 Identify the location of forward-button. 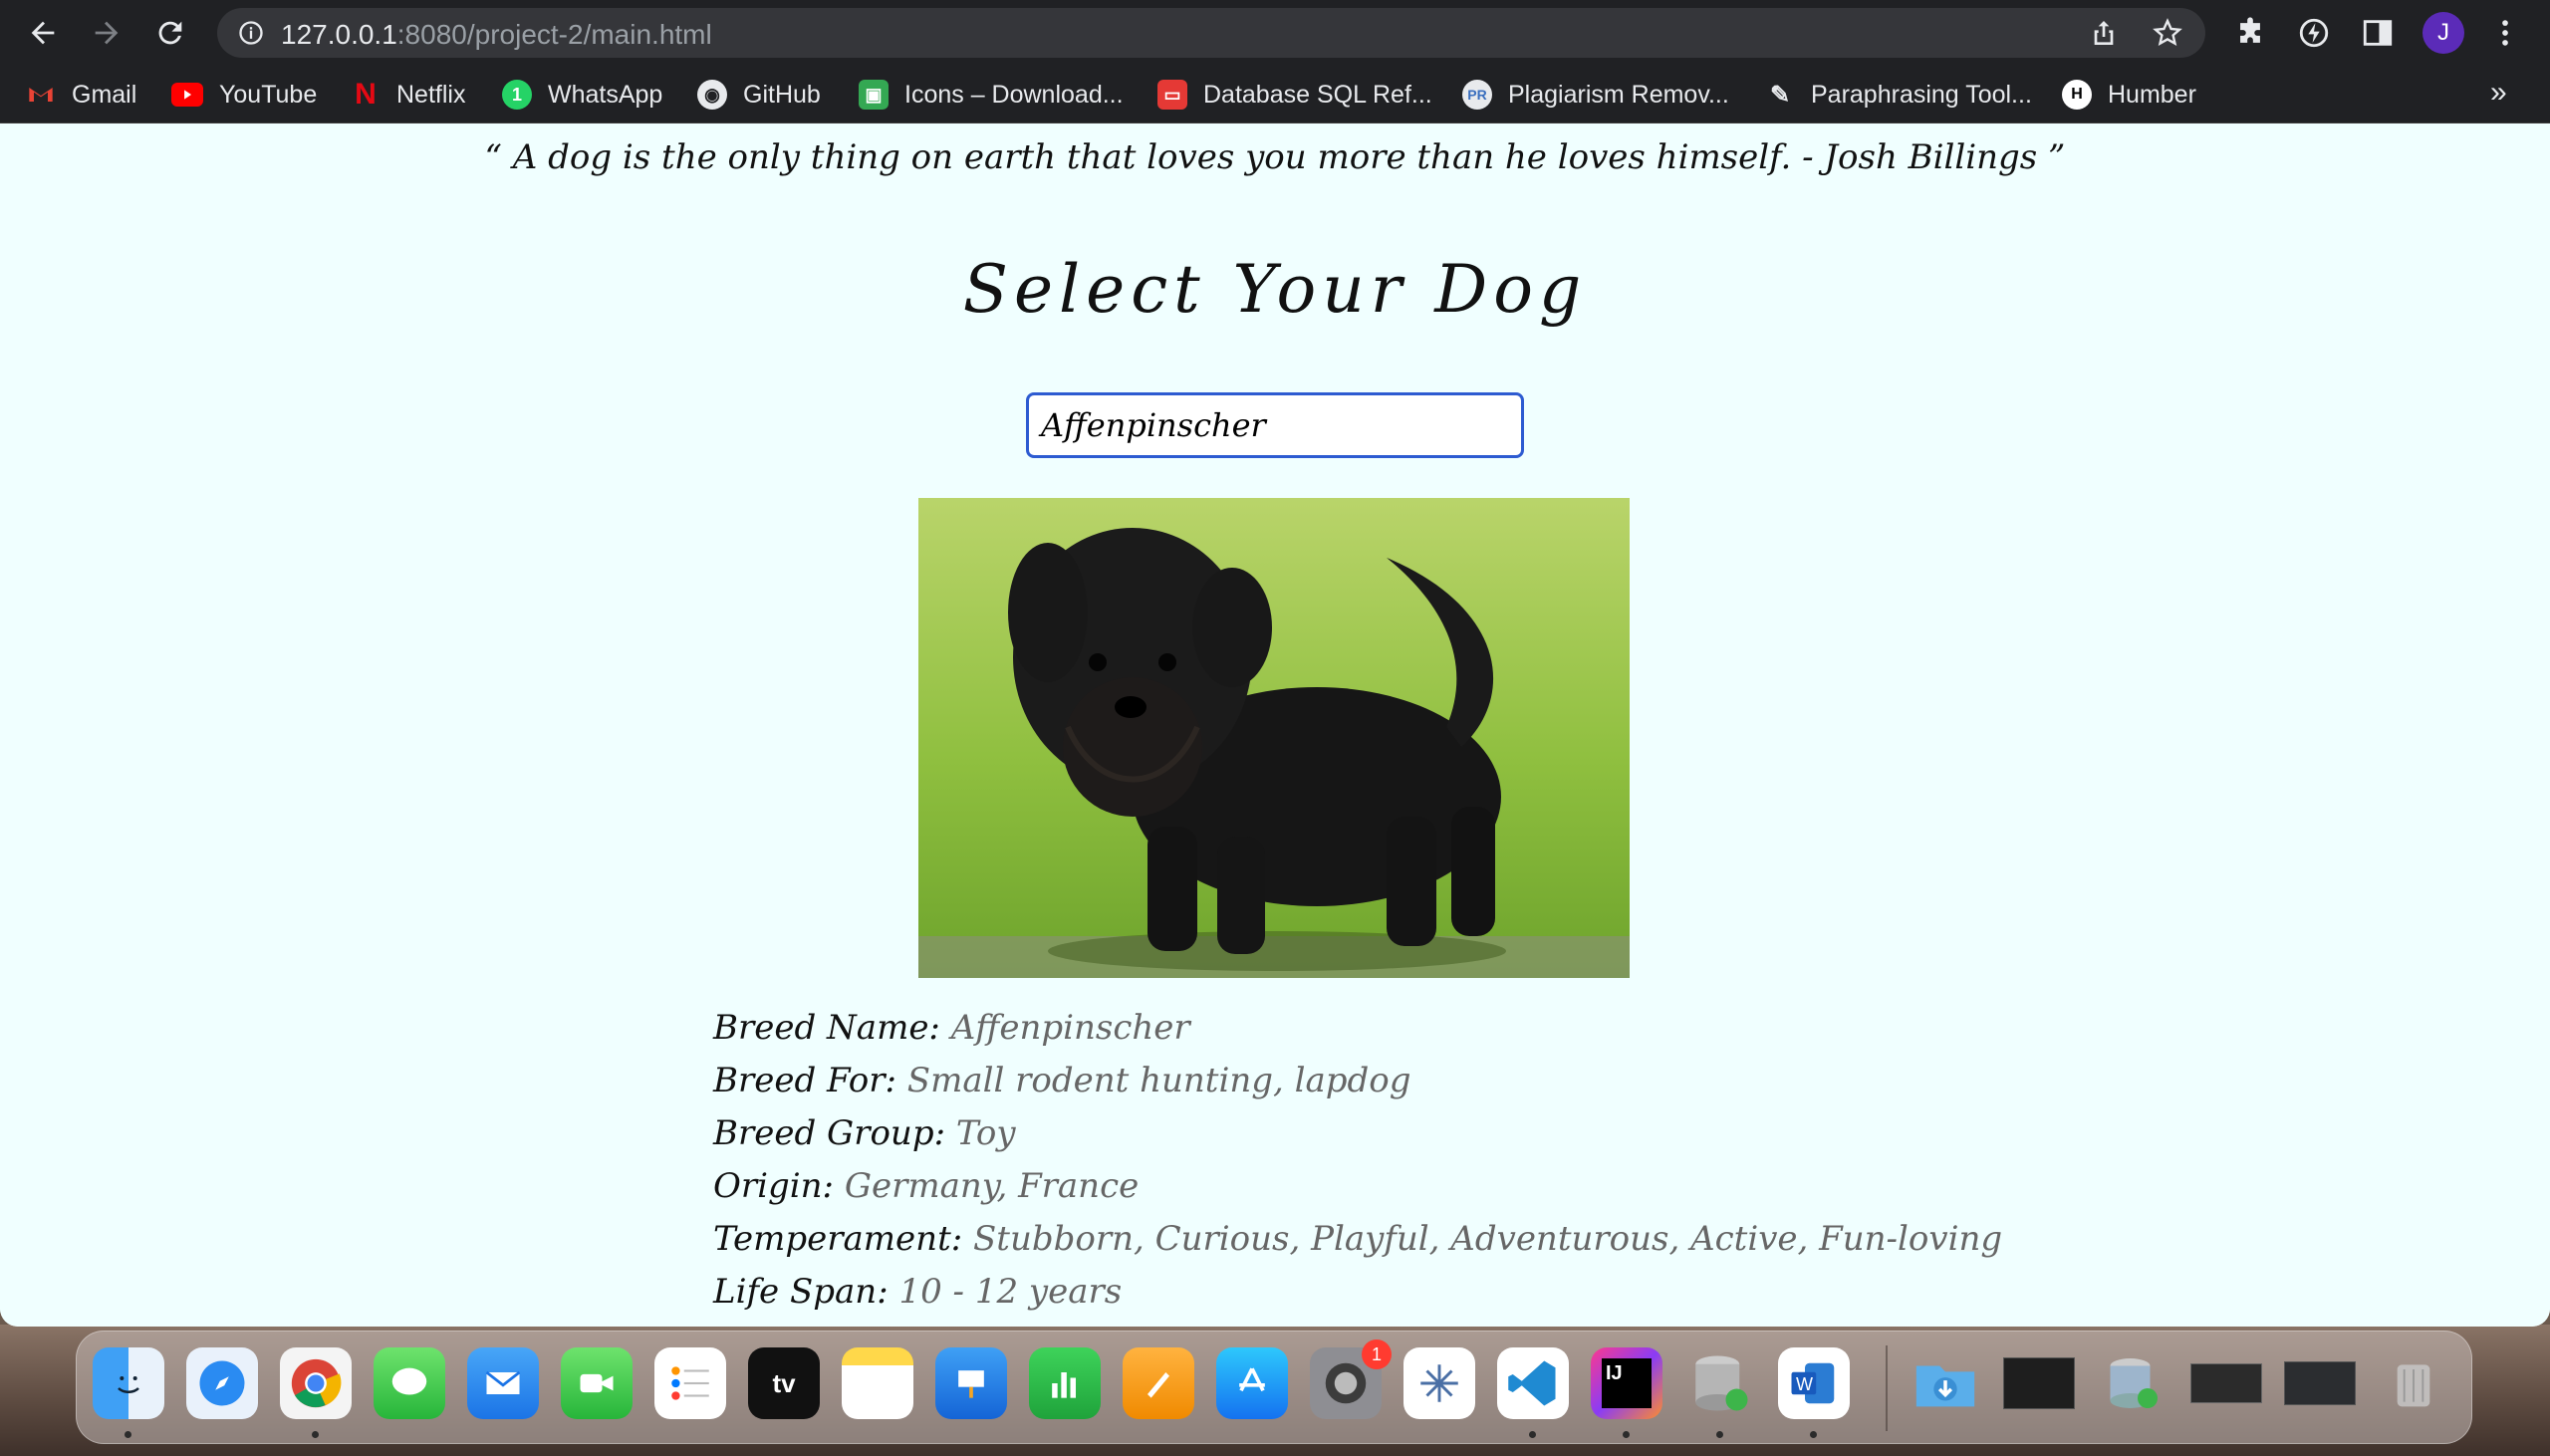
(107, 33).